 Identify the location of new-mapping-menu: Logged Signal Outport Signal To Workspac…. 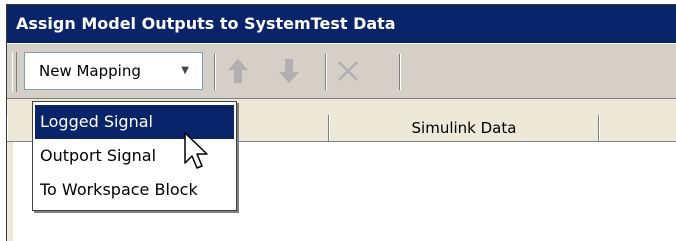
(134, 156).